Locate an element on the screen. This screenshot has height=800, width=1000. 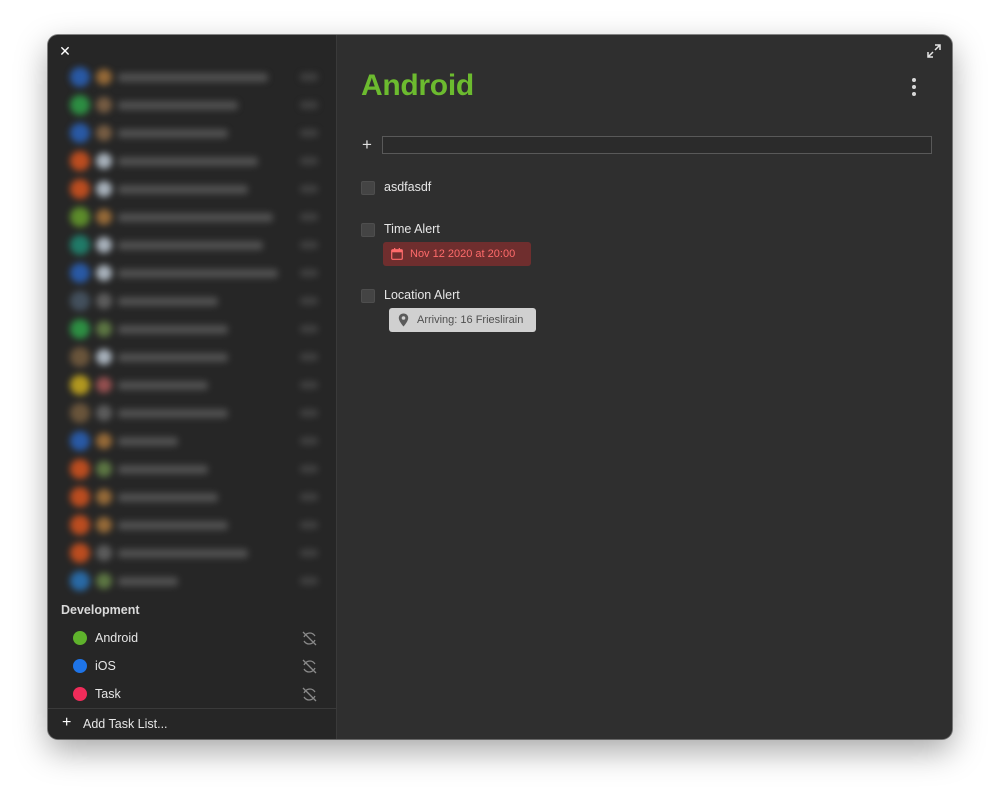
sidebar-item-label: Android is located at coordinates (117, 638).